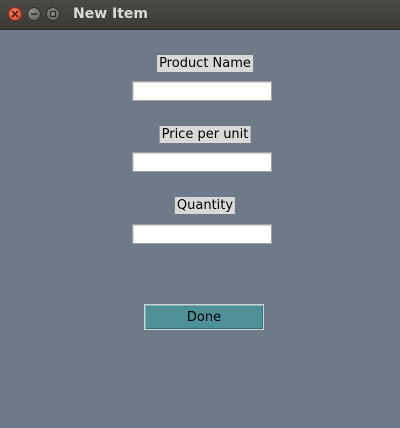 This screenshot has width=400, height=428. I want to click on done-button-label: Done, so click(204, 317).